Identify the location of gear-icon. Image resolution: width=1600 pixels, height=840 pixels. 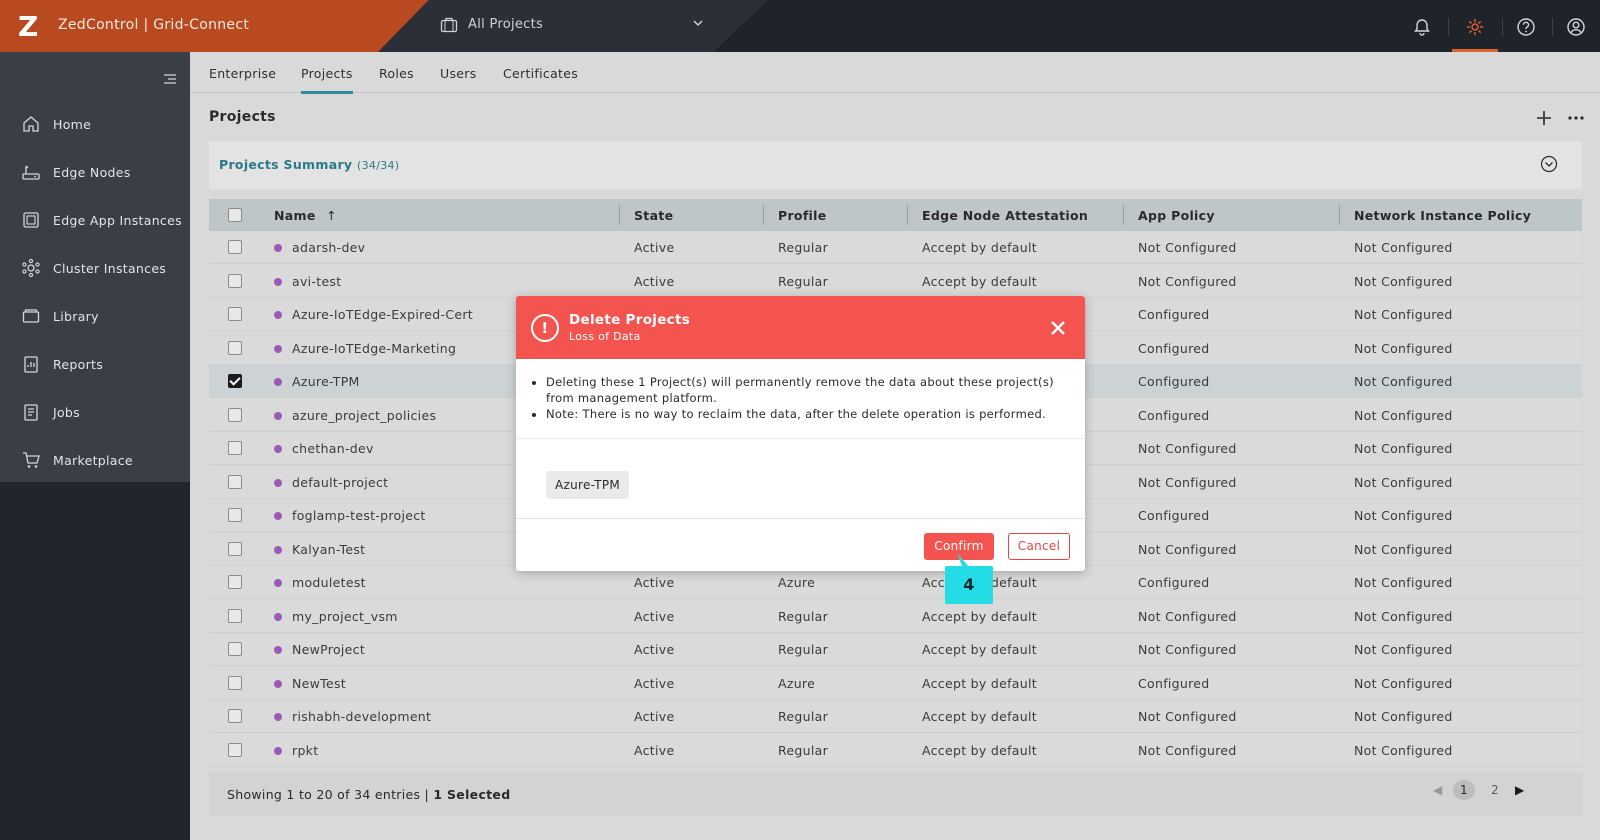
(1475, 27).